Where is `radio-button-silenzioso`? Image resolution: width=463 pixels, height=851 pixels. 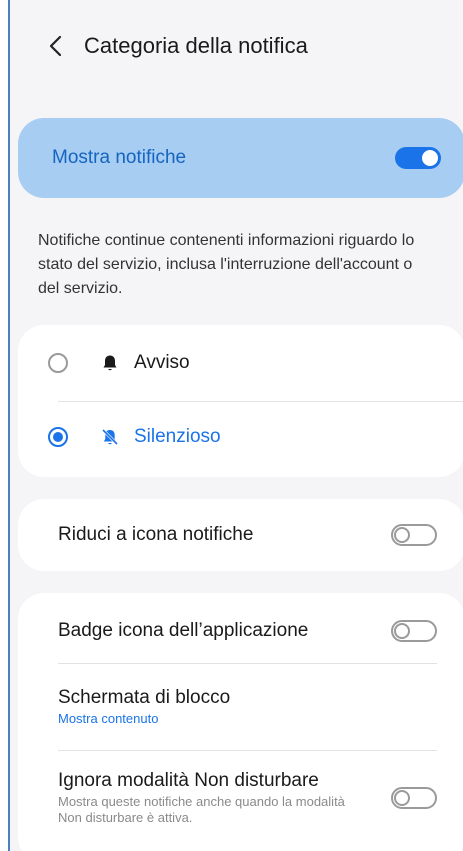 radio-button-silenzioso is located at coordinates (58, 437).